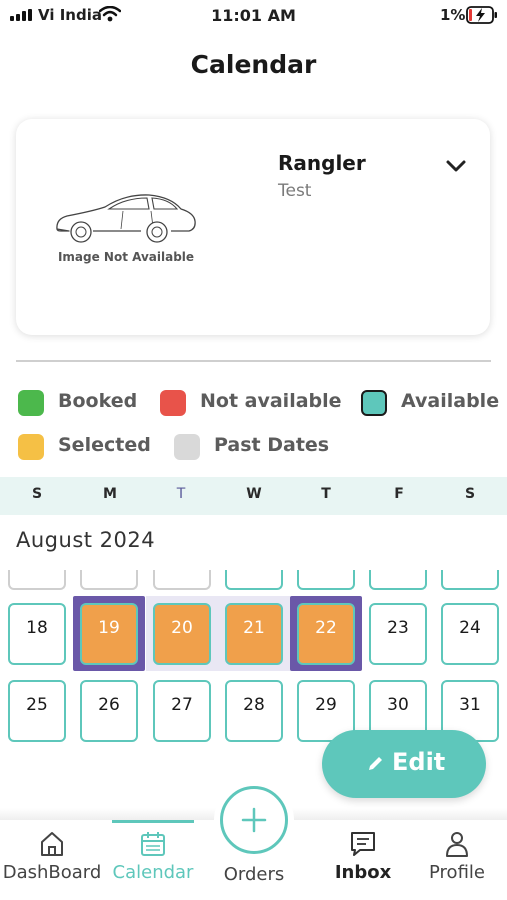  I want to click on nav-label-dashboard: DashBoard, so click(52, 872).